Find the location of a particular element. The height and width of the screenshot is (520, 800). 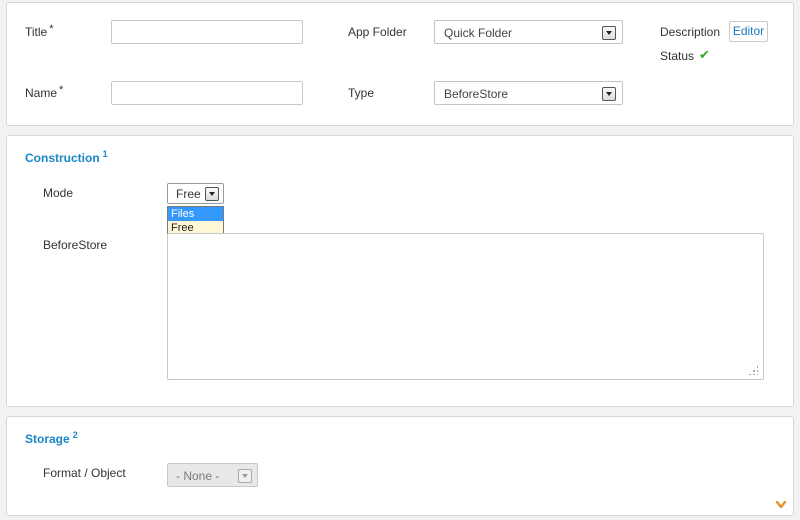

app-folder-label: App Folder is located at coordinates (377, 32).